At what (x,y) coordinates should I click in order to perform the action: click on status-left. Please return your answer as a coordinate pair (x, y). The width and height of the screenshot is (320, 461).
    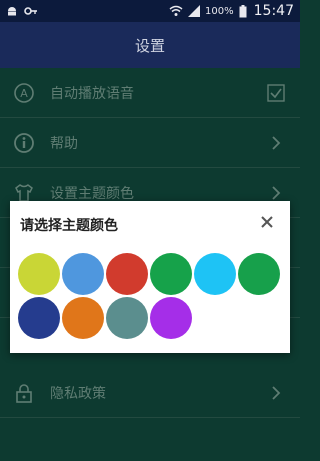
    Looking at the image, I should click on (22, 11).